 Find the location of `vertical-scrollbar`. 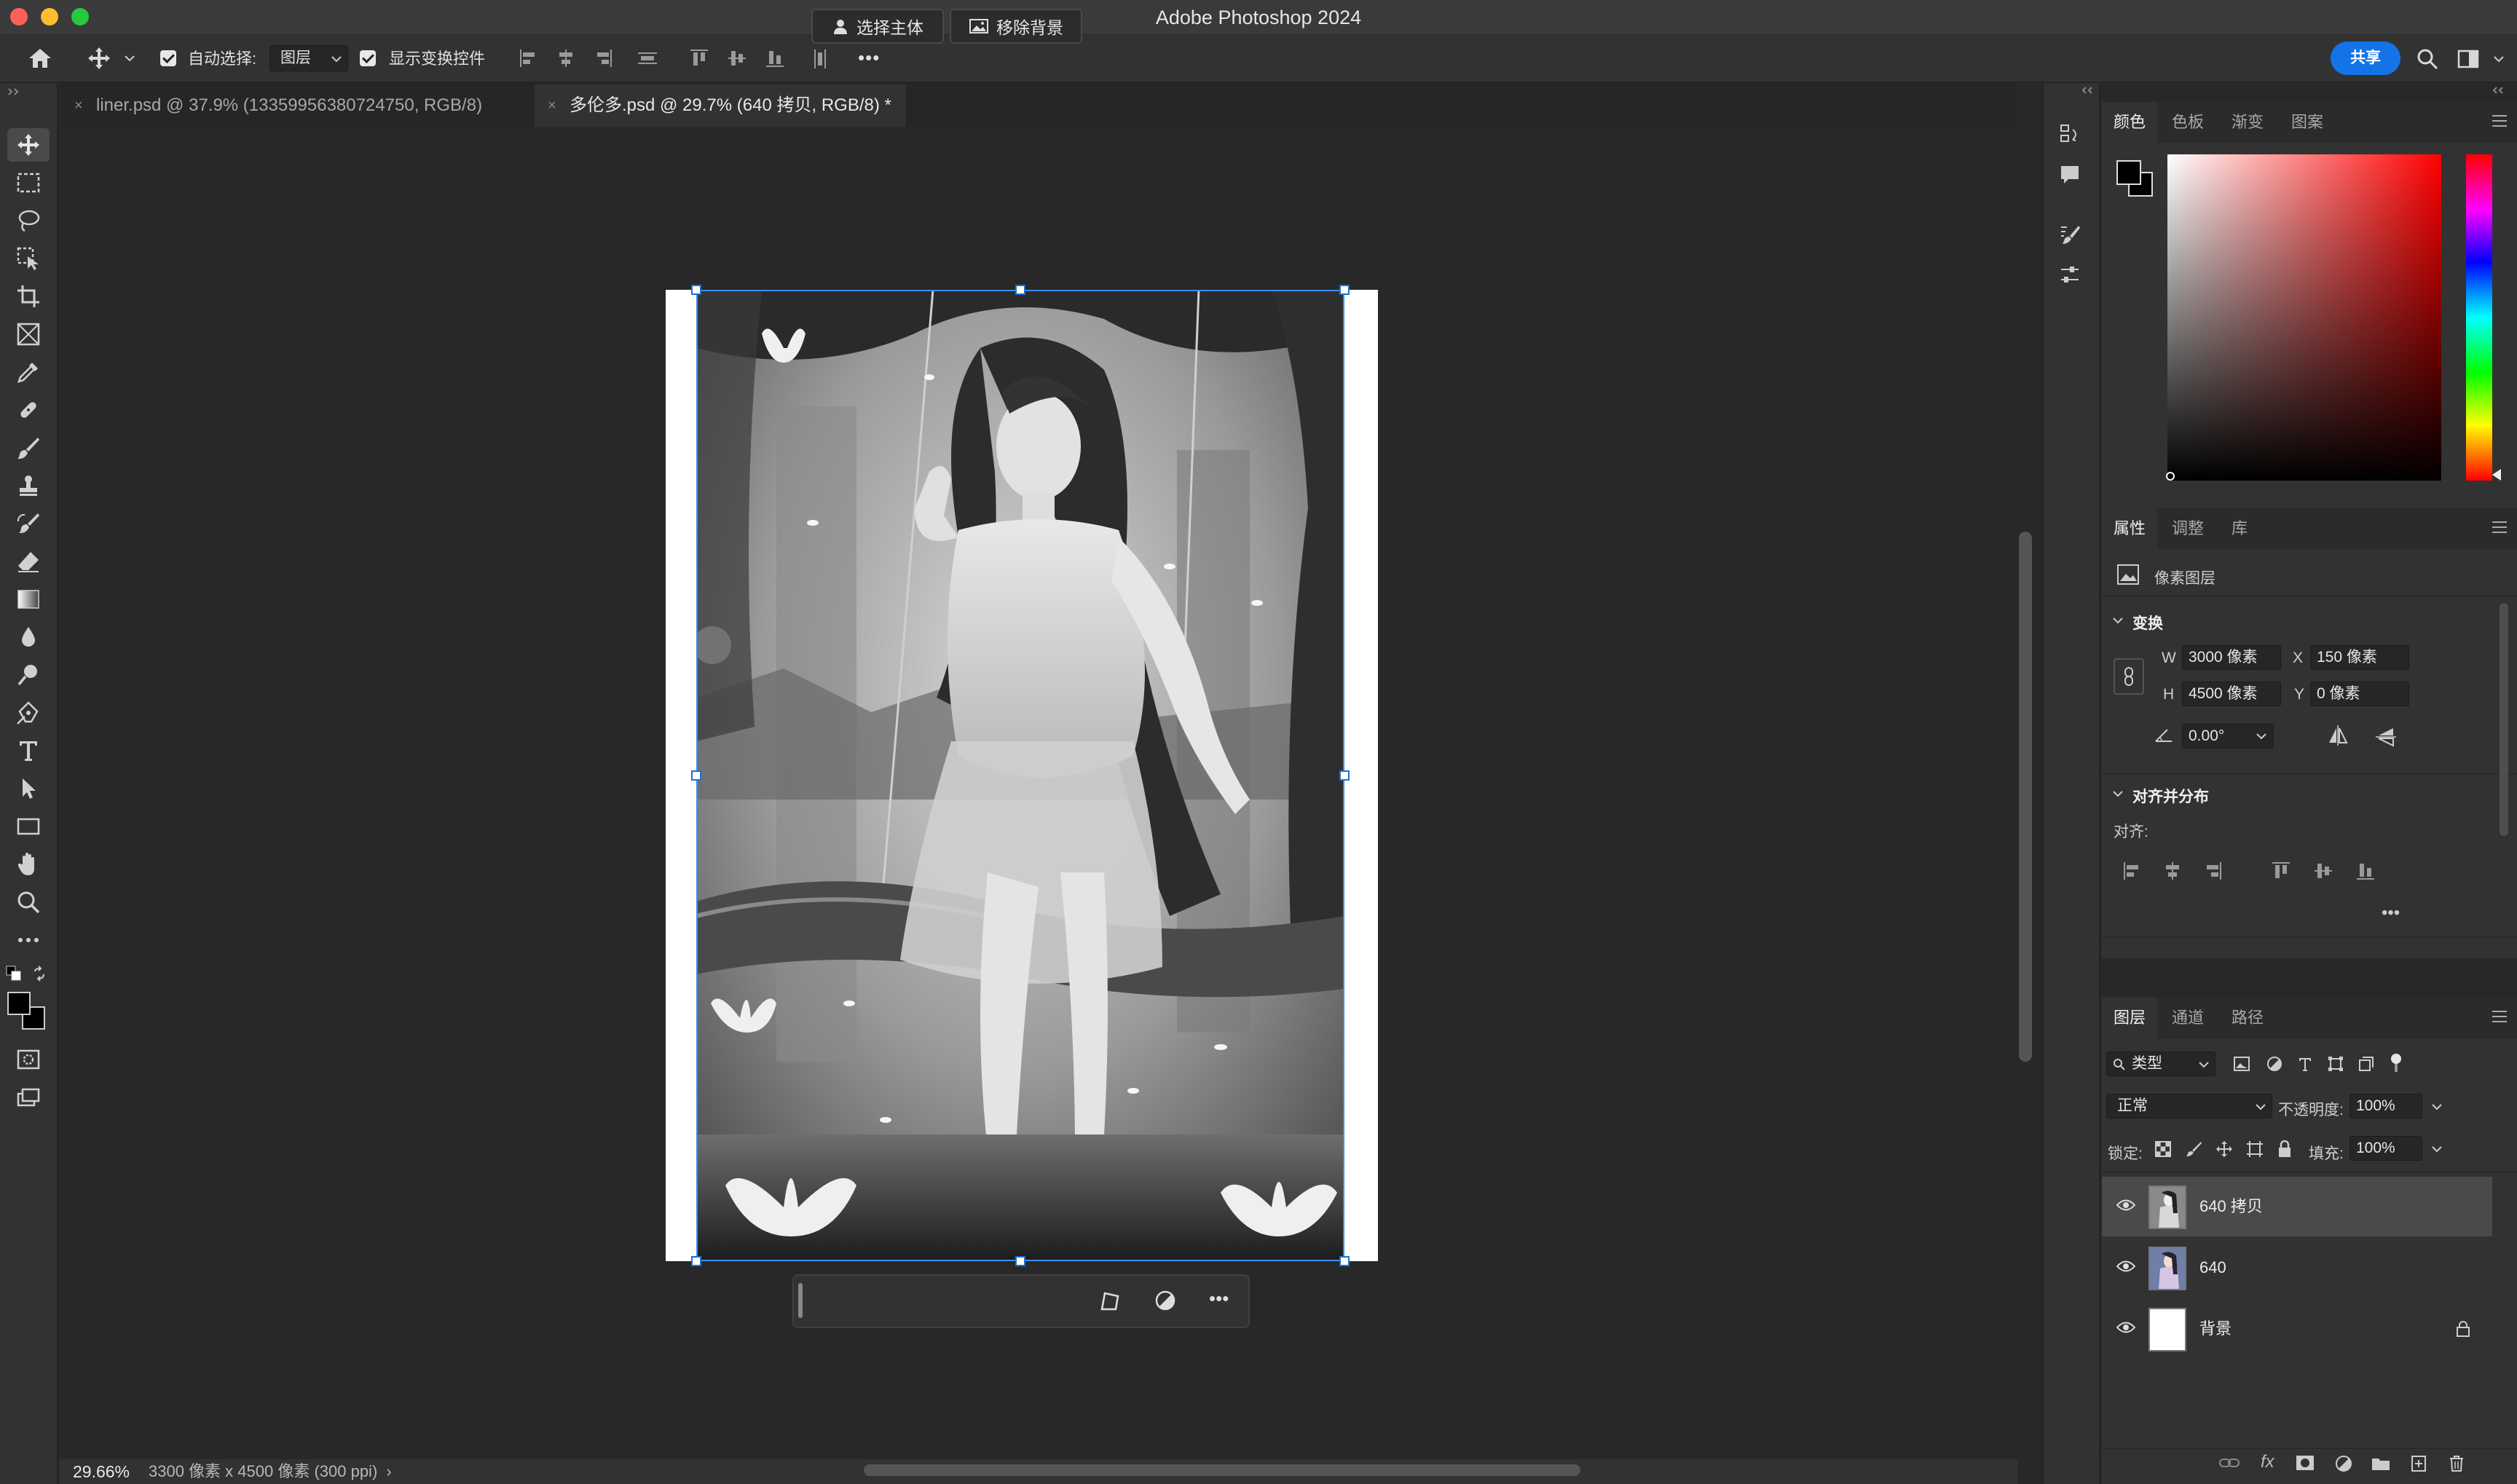

vertical-scrollbar is located at coordinates (2025, 797).